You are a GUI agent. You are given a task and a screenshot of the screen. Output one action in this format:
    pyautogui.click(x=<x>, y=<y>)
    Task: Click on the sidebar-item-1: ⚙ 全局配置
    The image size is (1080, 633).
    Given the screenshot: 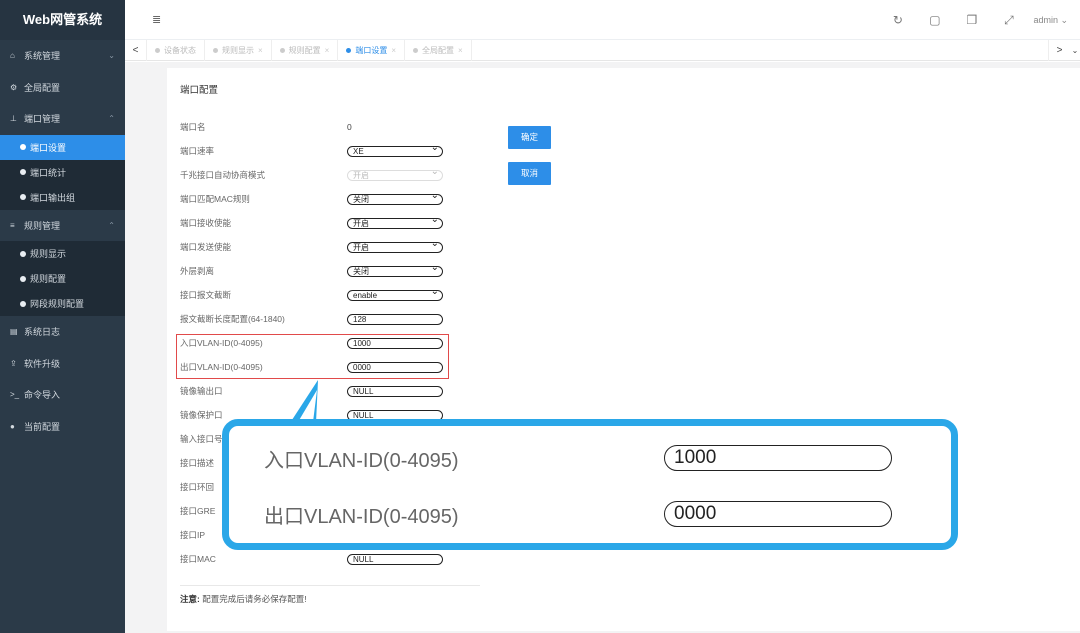 What is the action you would take?
    pyautogui.click(x=62, y=88)
    